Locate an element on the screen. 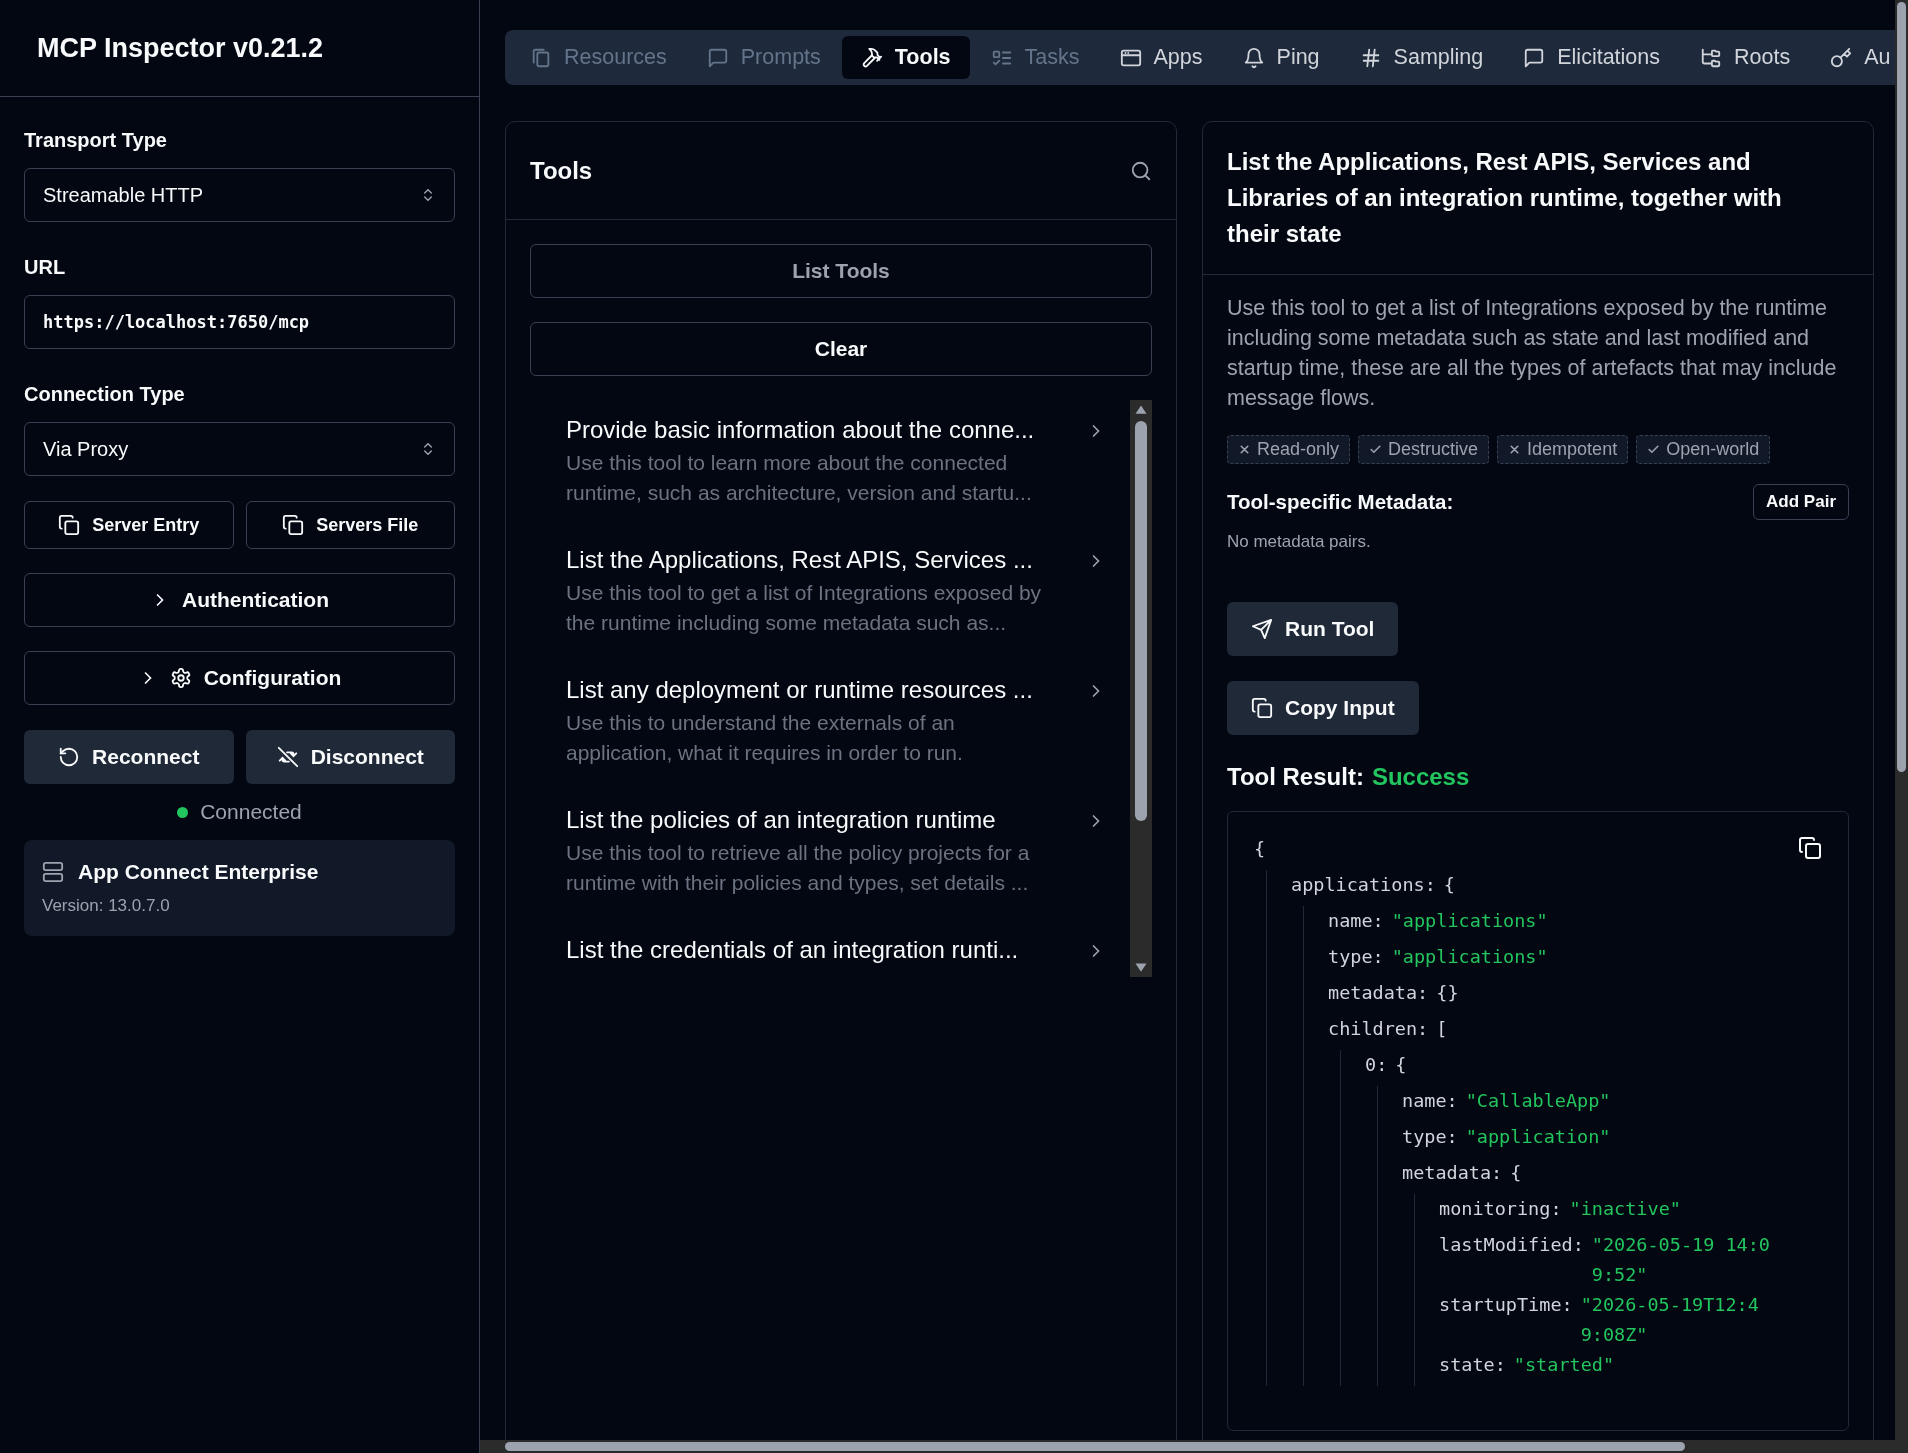  copy-config-button: Server Entry is located at coordinates (129, 525).